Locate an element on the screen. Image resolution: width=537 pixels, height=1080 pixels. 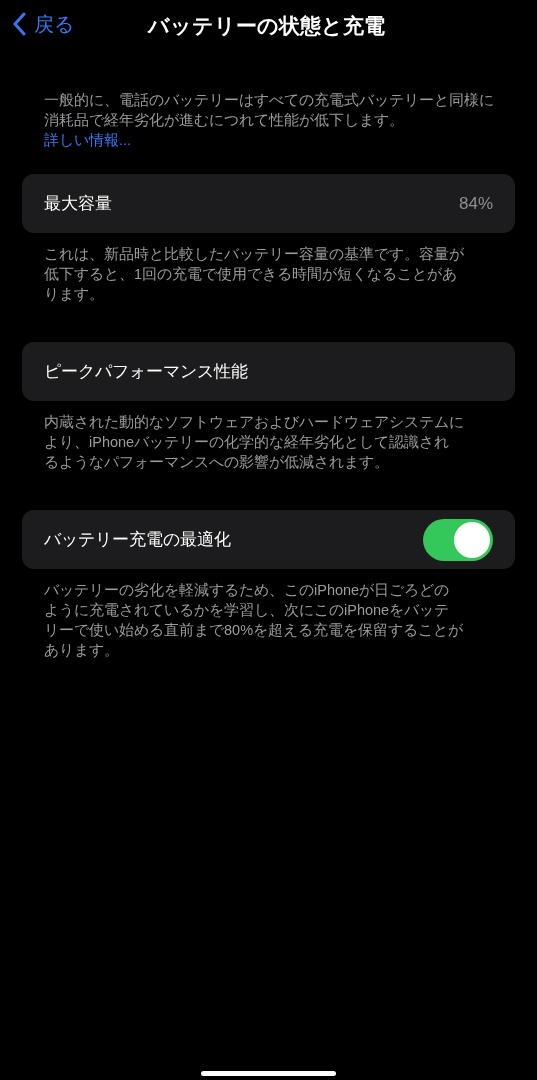
settings-row: ピークパフォーマンス性能 is located at coordinates (268, 371).